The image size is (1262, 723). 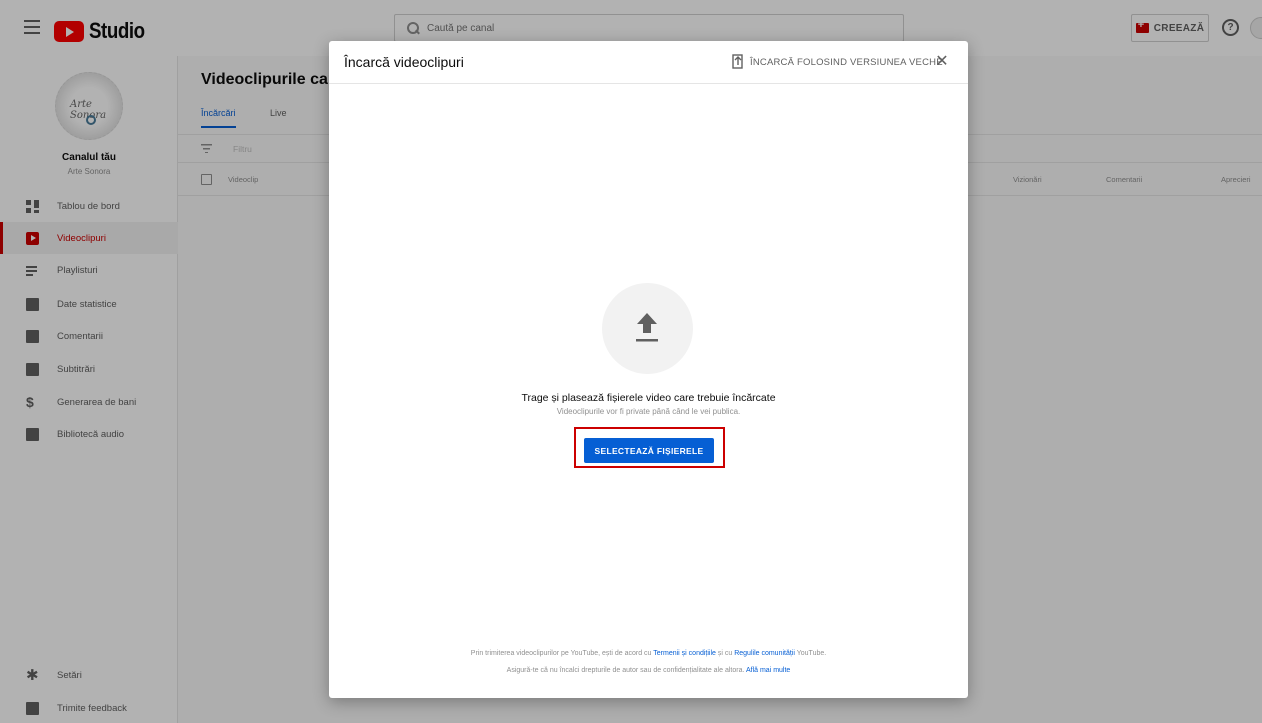 What do you see at coordinates (684, 653) in the screenshot?
I see `terms-link: Termenii și condițiile` at bounding box center [684, 653].